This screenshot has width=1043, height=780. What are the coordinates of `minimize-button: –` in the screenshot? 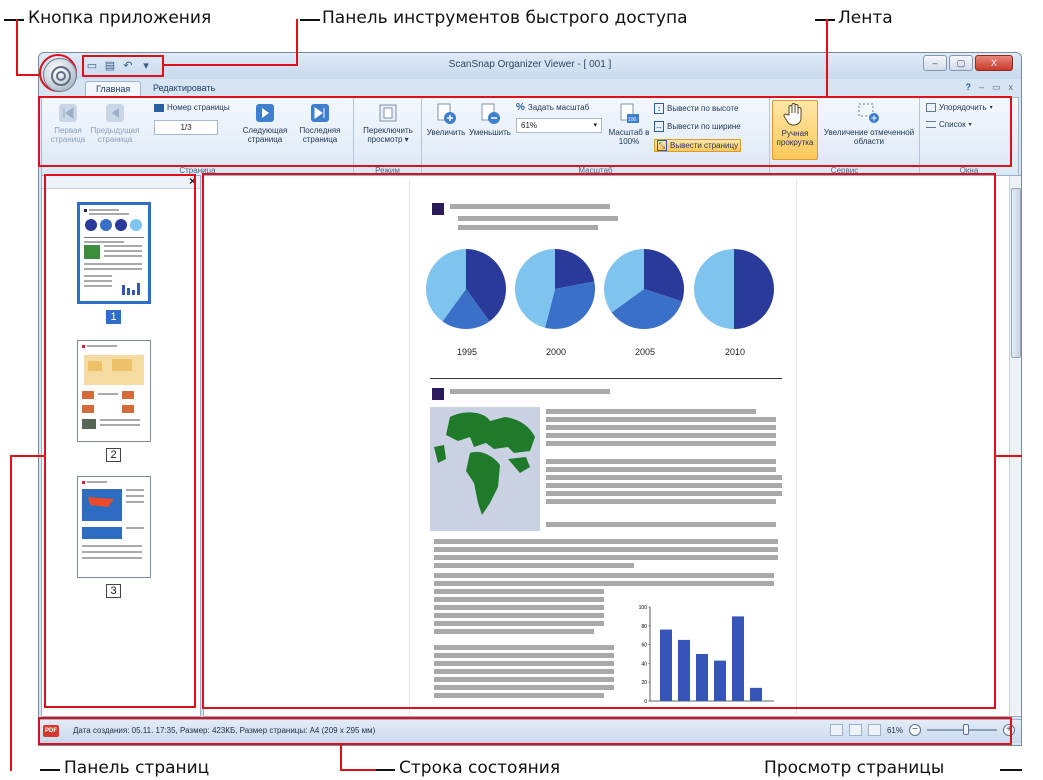 It's located at (935, 63).